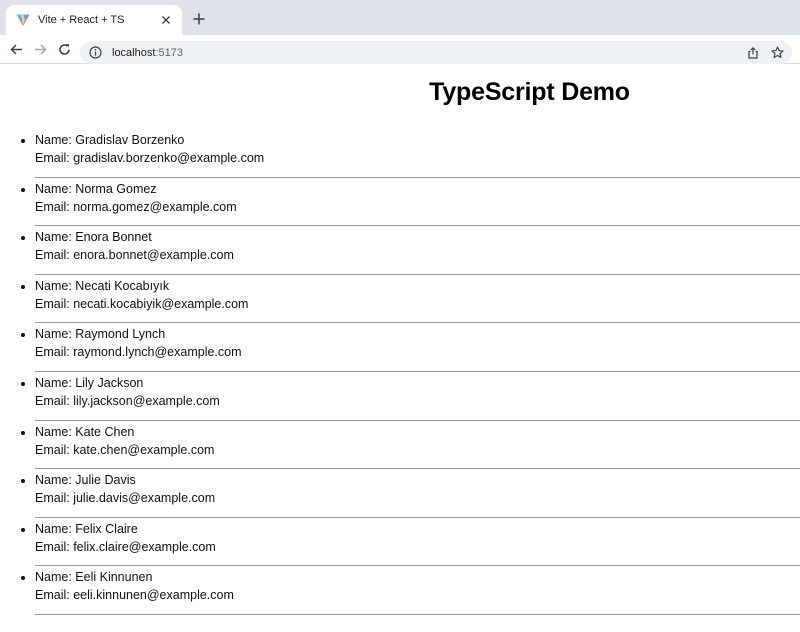 Image resolution: width=800 pixels, height=632 pixels. What do you see at coordinates (81, 20) in the screenshot?
I see `tab-title: Vite + React + TS` at bounding box center [81, 20].